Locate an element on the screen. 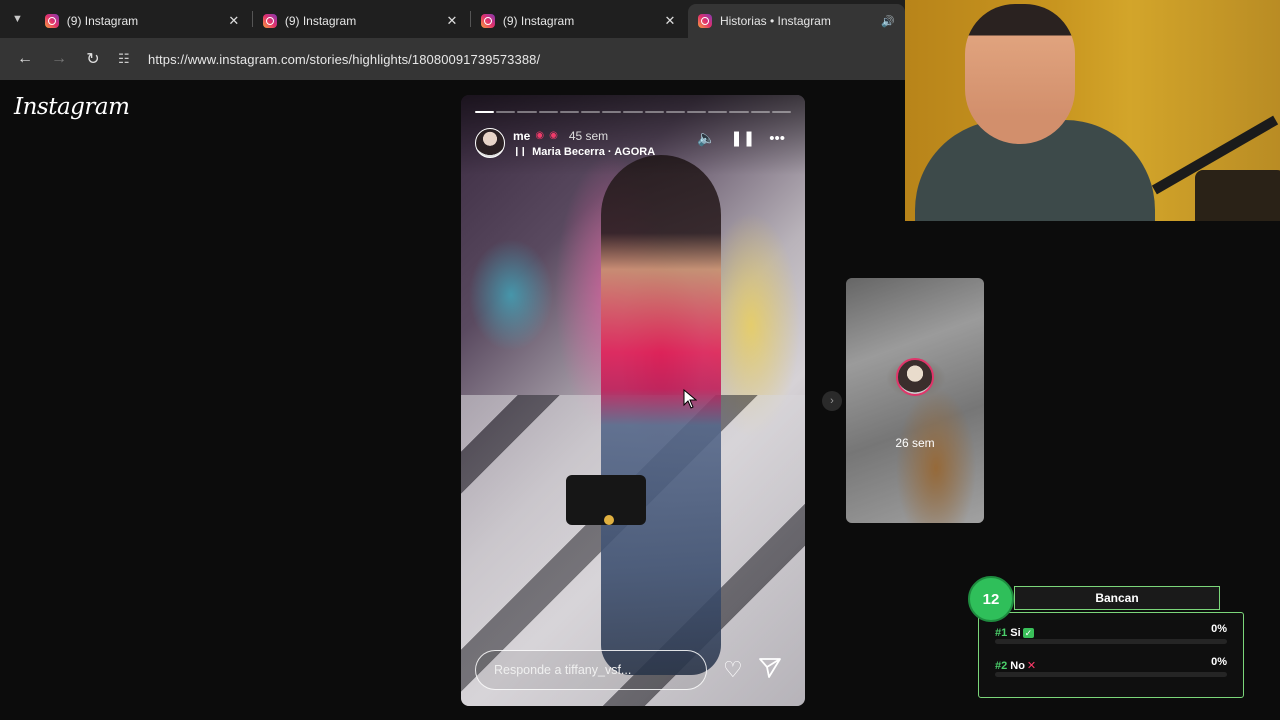 This screenshot has width=1280, height=720. cross-icon: ✕ is located at coordinates (1031, 666).